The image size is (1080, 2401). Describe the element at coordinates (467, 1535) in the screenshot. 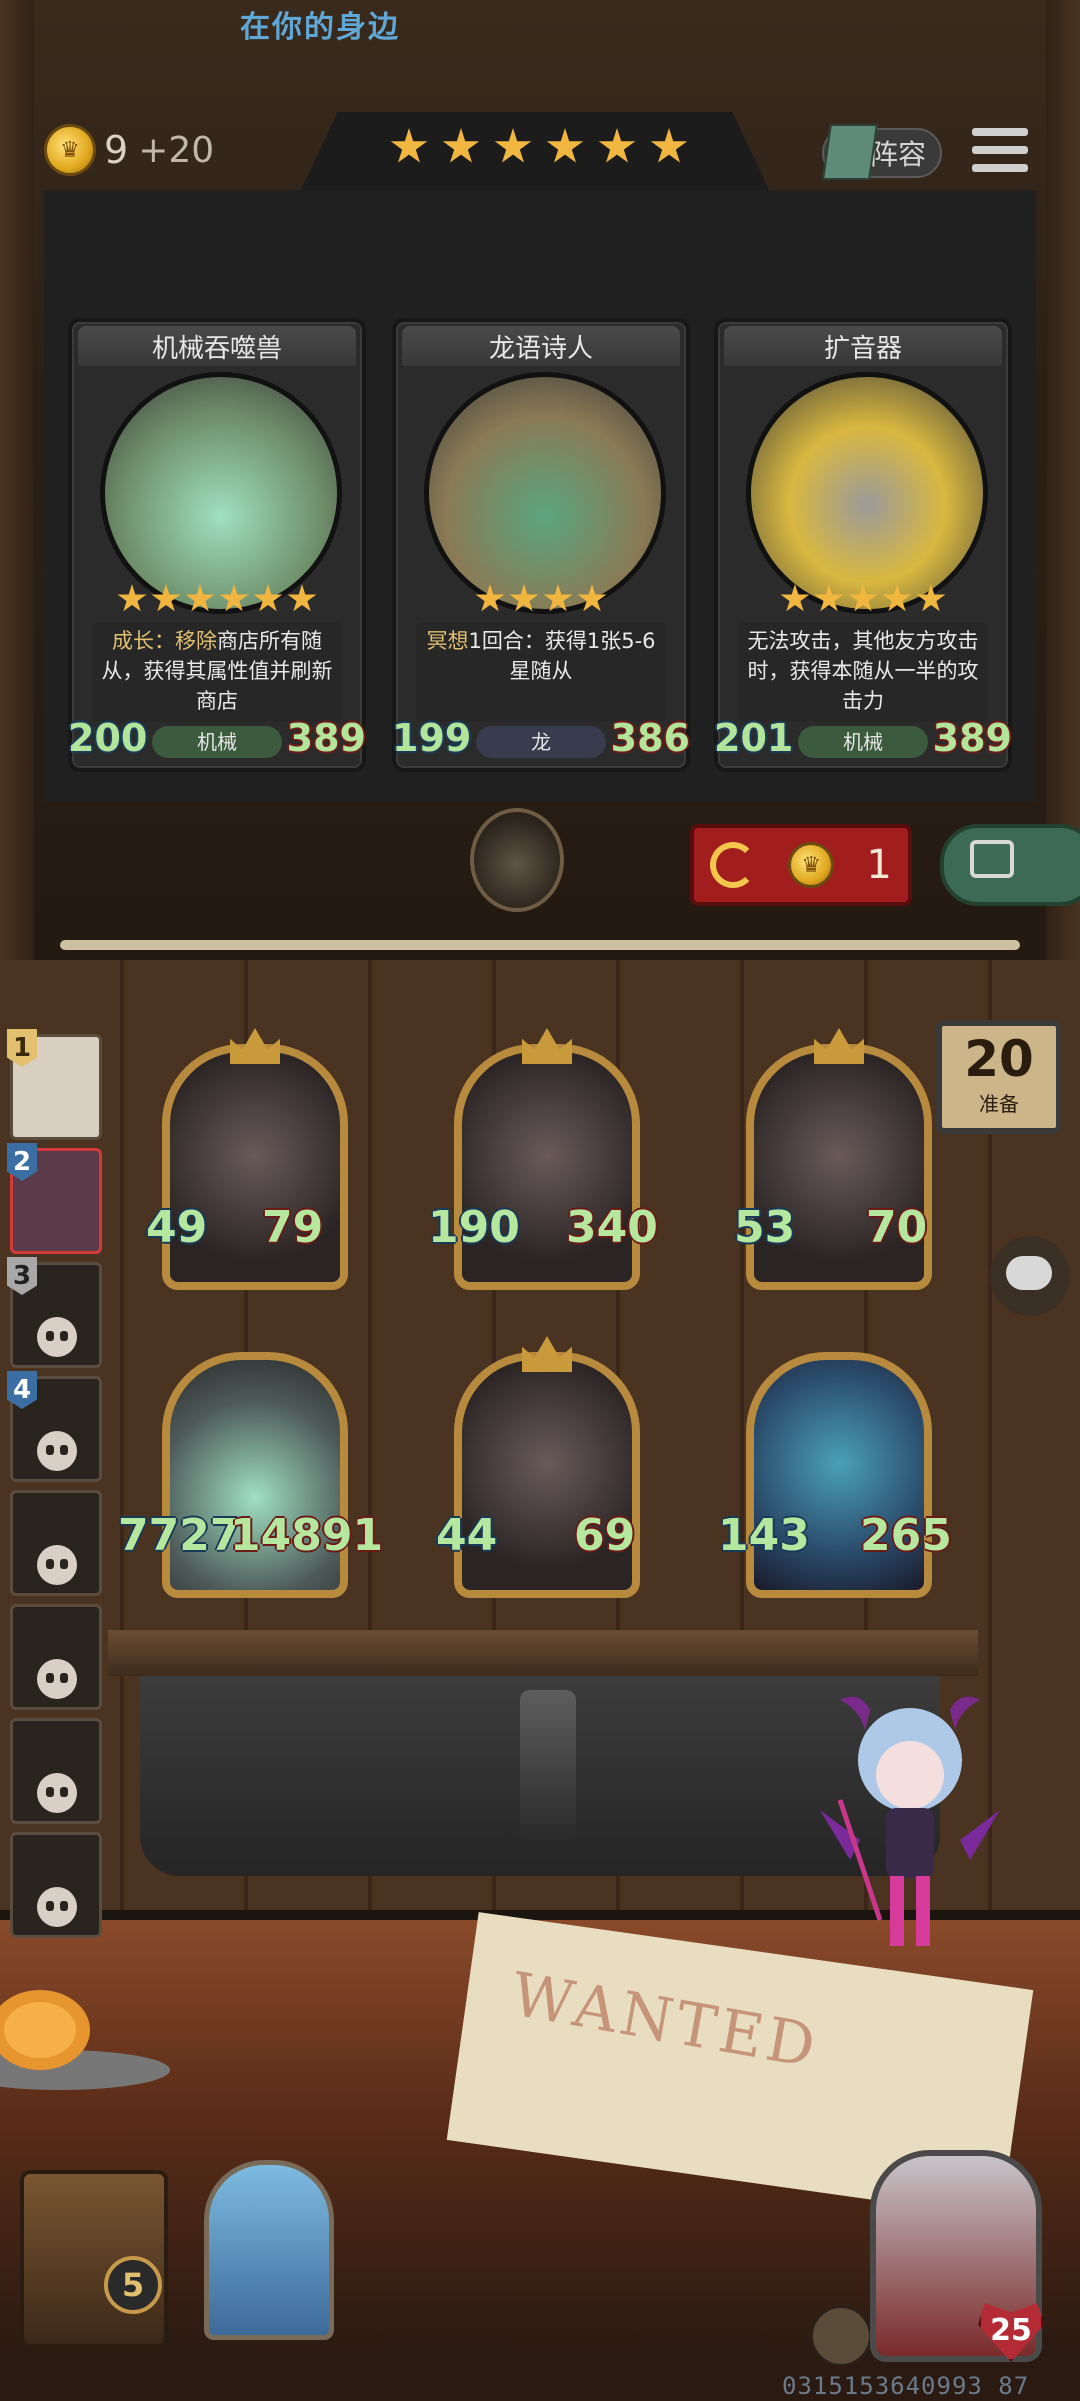

I see `minion-attack: 44` at that location.